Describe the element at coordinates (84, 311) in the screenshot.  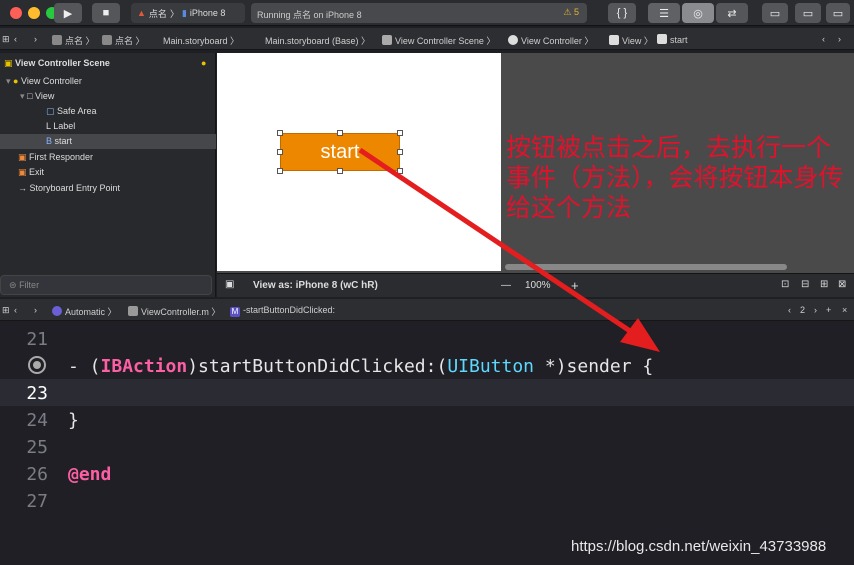
I see `related-items-menu: Automatic 〉` at that location.